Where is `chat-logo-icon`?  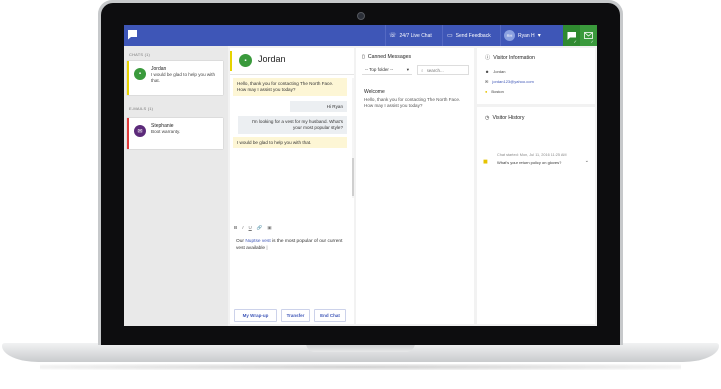 chat-logo-icon is located at coordinates (132, 34).